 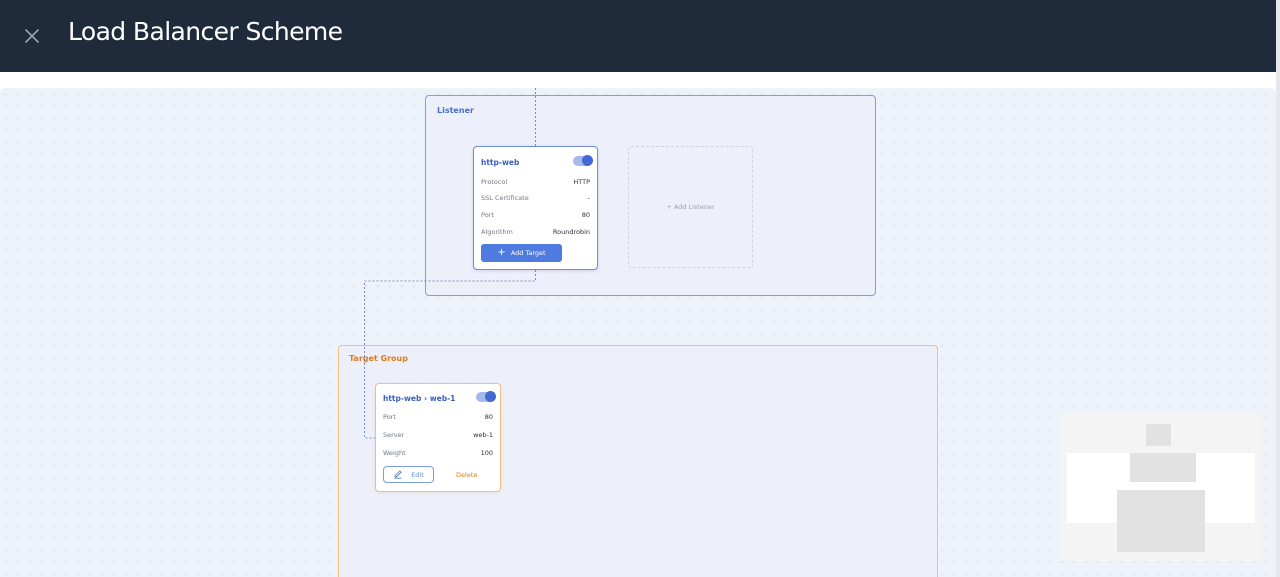 I want to click on row-value: Roundrobin, so click(x=571, y=232).